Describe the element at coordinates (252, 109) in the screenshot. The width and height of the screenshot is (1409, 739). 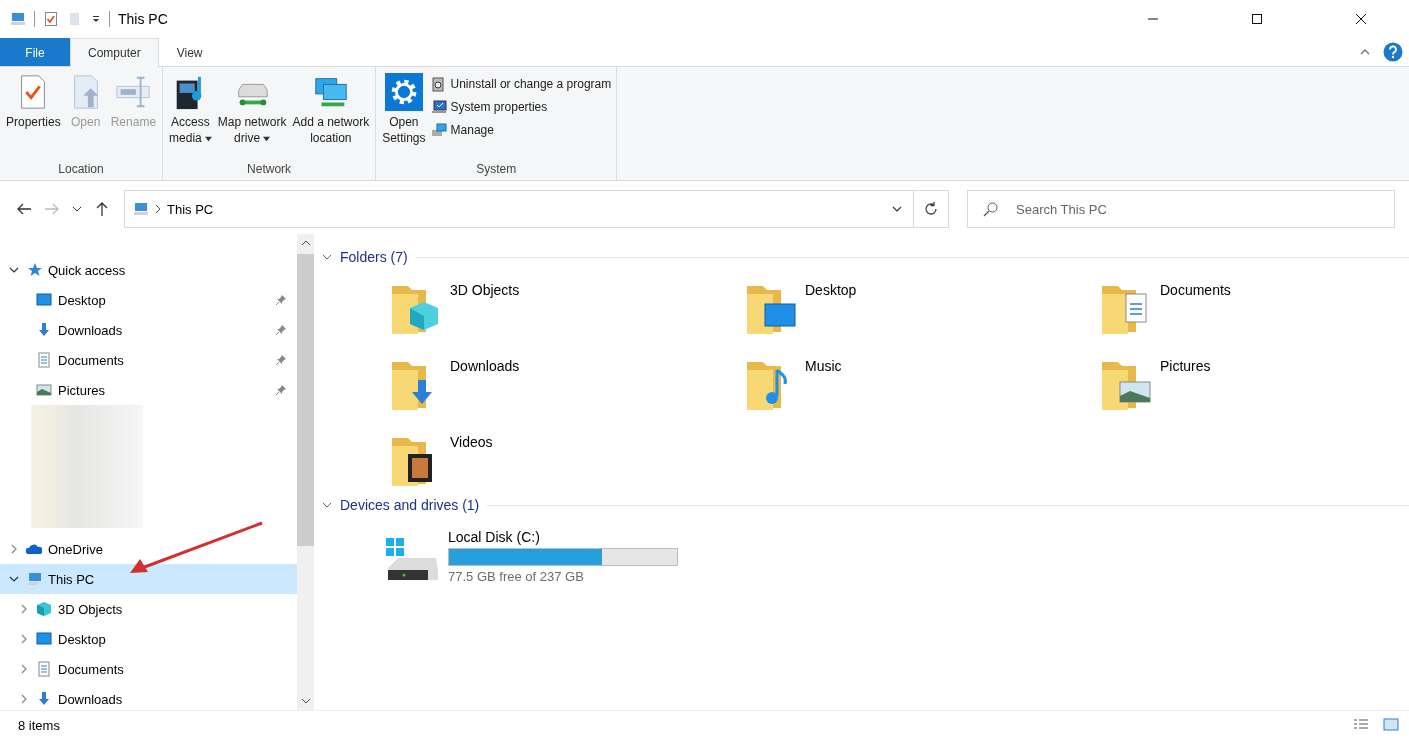
I see `ribbon-button: Map network drive` at that location.